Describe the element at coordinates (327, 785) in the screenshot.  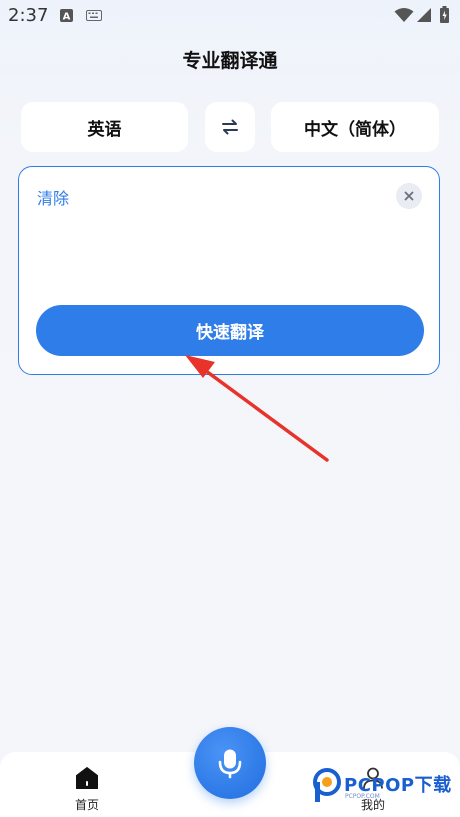
I see `pcpop-logo-icon` at that location.